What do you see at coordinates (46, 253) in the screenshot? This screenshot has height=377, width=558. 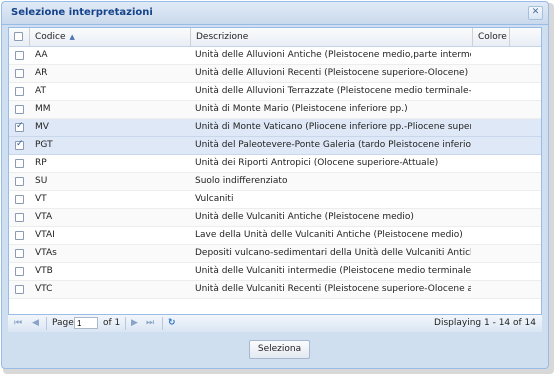 I see `row-code: VTAs` at bounding box center [46, 253].